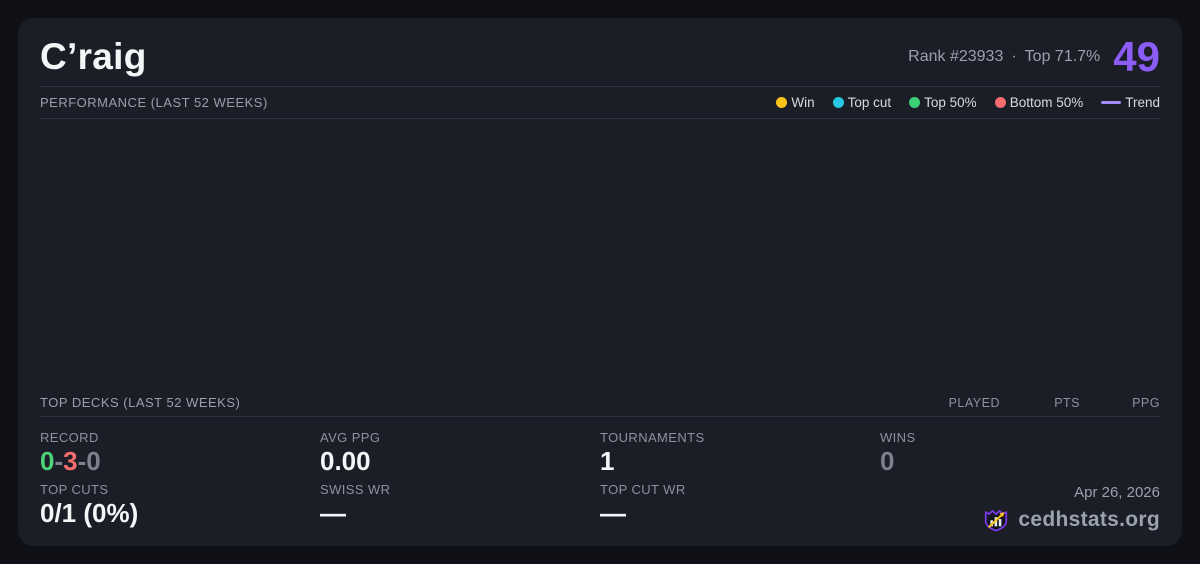  What do you see at coordinates (607, 461) in the screenshot?
I see `tournaments-value: 1` at bounding box center [607, 461].